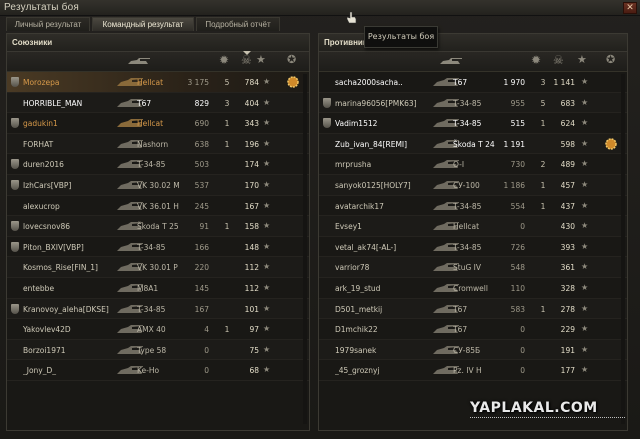  Describe the element at coordinates (473, 164) in the screenshot. I see `player-row: mrprusha O-I 730 2 489 ★` at that location.